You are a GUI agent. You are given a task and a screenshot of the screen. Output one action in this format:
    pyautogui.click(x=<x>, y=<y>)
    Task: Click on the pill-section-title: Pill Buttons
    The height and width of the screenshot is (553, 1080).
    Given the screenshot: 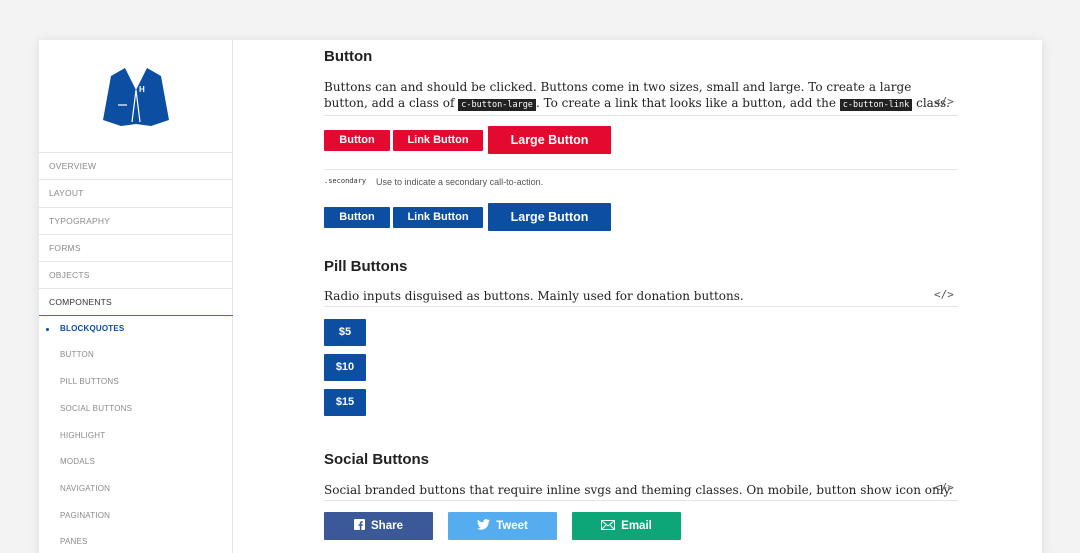 What is the action you would take?
    pyautogui.click(x=366, y=266)
    